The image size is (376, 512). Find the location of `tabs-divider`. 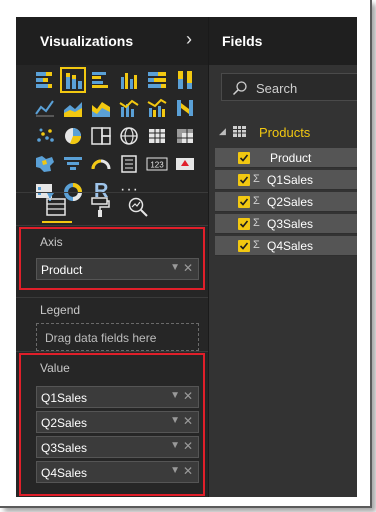

tabs-divider is located at coordinates (112, 225).